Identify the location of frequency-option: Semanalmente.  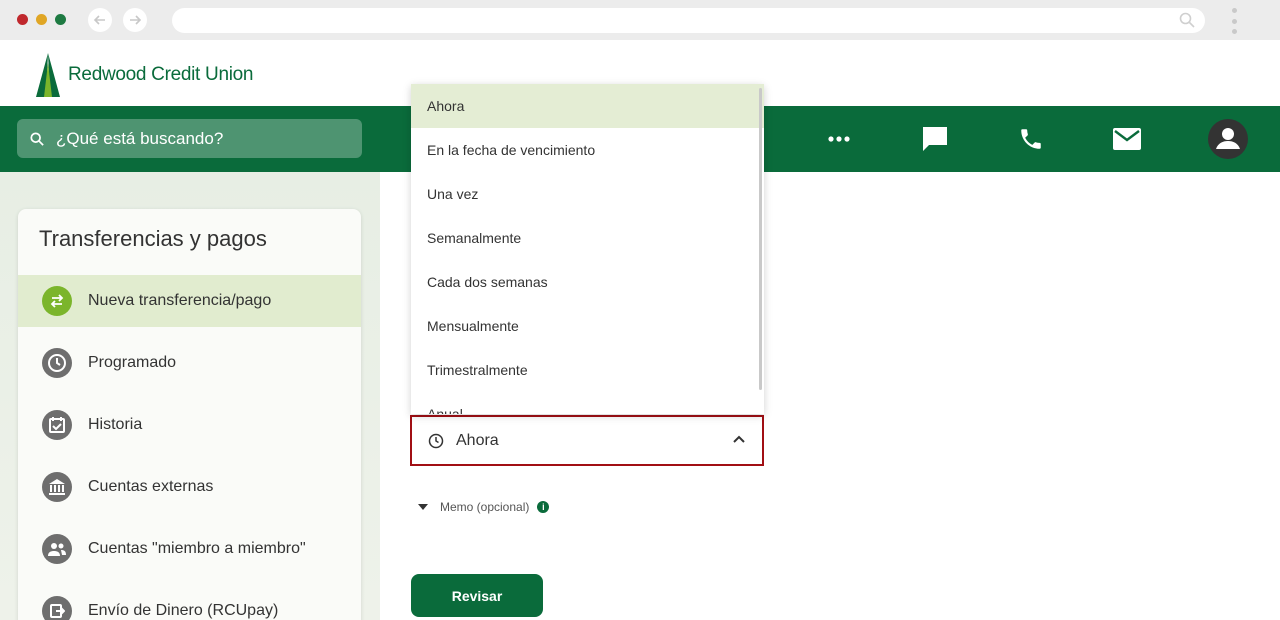
(587, 238).